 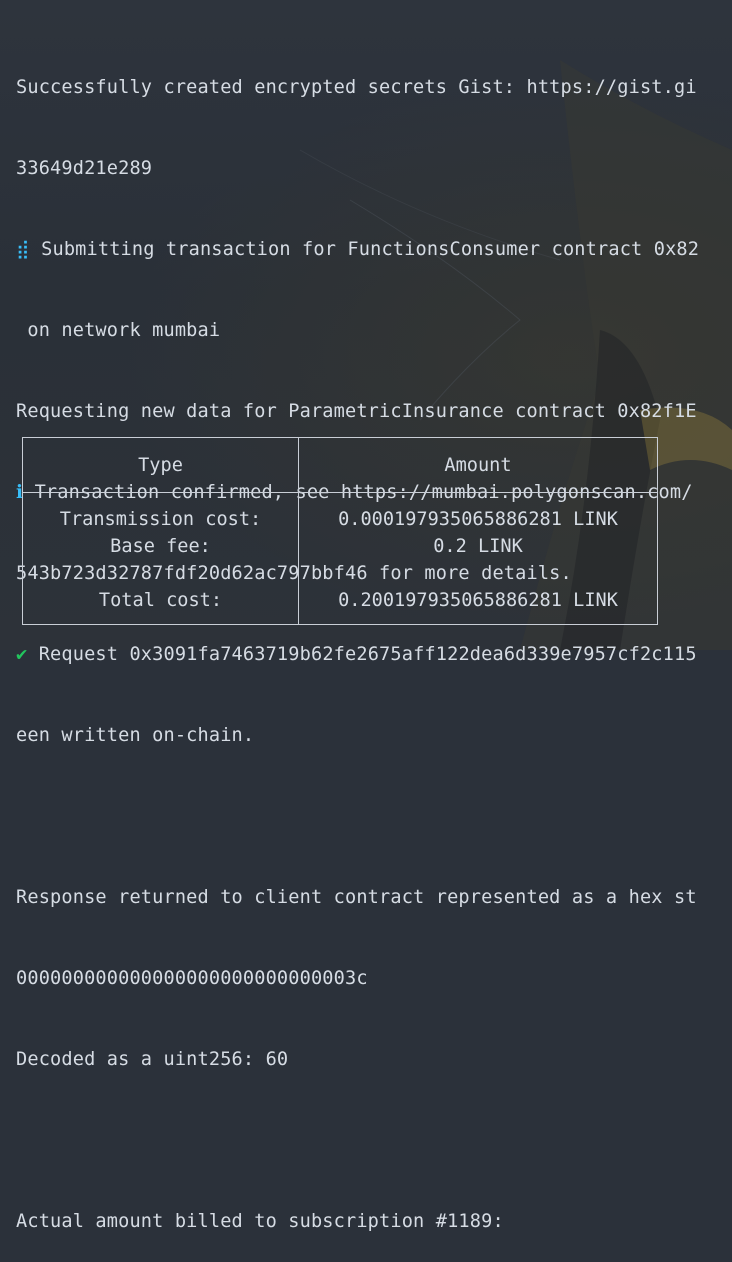 I want to click on output-line-written: een written on-chain., so click(x=135, y=735).